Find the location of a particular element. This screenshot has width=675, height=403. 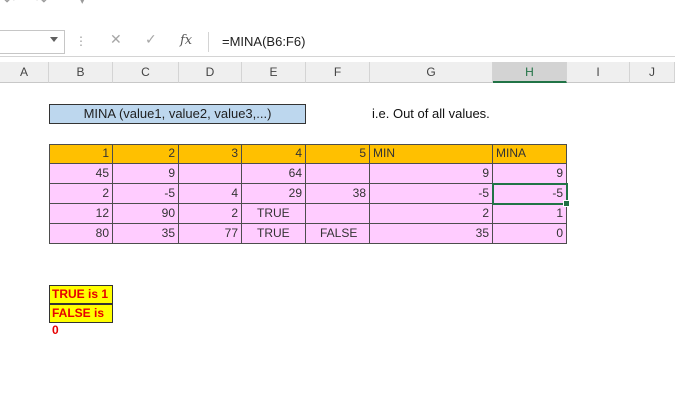

min-result-cell: 35 is located at coordinates (431, 234).